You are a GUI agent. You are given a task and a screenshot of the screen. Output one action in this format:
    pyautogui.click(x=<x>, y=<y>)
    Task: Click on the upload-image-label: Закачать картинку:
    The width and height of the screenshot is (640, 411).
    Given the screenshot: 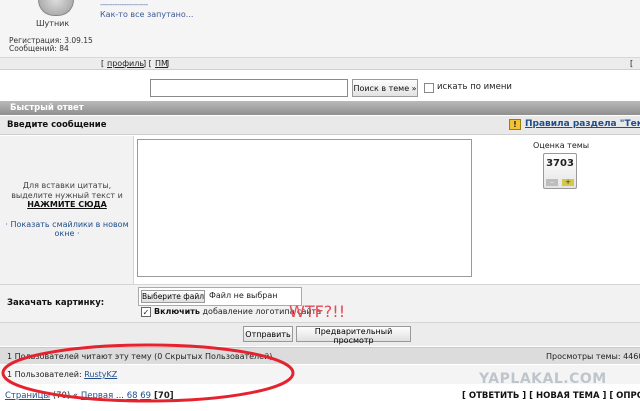 What is the action you would take?
    pyautogui.click(x=56, y=303)
    